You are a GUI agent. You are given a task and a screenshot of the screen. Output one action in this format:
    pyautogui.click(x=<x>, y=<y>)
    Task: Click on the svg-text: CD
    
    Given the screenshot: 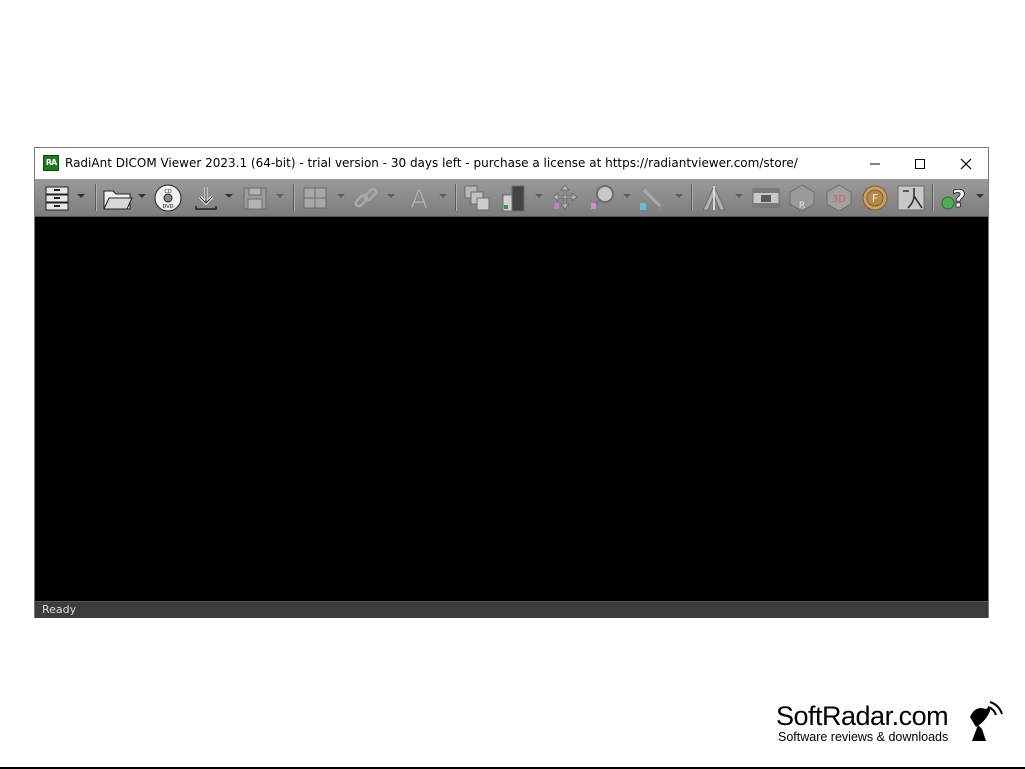 What is the action you would take?
    pyautogui.click(x=167, y=192)
    